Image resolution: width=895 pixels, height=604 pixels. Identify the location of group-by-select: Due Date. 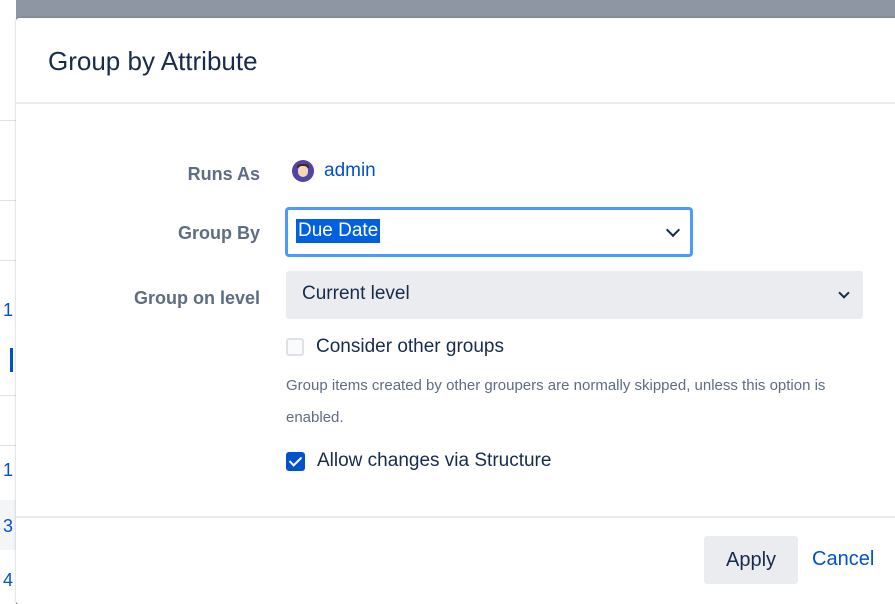
(489, 232).